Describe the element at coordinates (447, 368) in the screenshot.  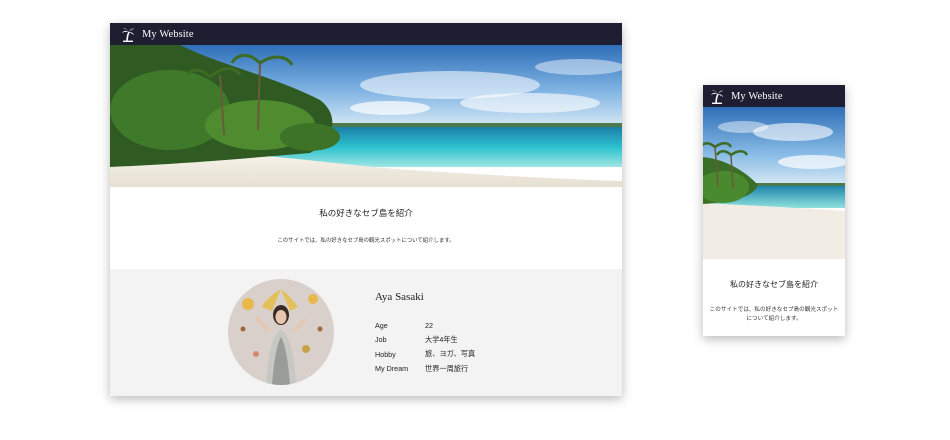
I see `profile-value: 世界一周旅行` at that location.